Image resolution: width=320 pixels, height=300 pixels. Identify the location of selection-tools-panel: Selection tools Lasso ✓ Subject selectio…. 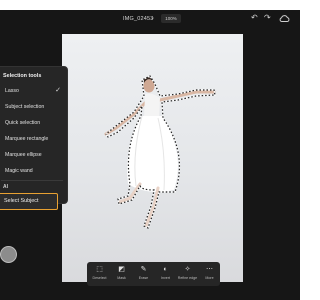
(34, 138).